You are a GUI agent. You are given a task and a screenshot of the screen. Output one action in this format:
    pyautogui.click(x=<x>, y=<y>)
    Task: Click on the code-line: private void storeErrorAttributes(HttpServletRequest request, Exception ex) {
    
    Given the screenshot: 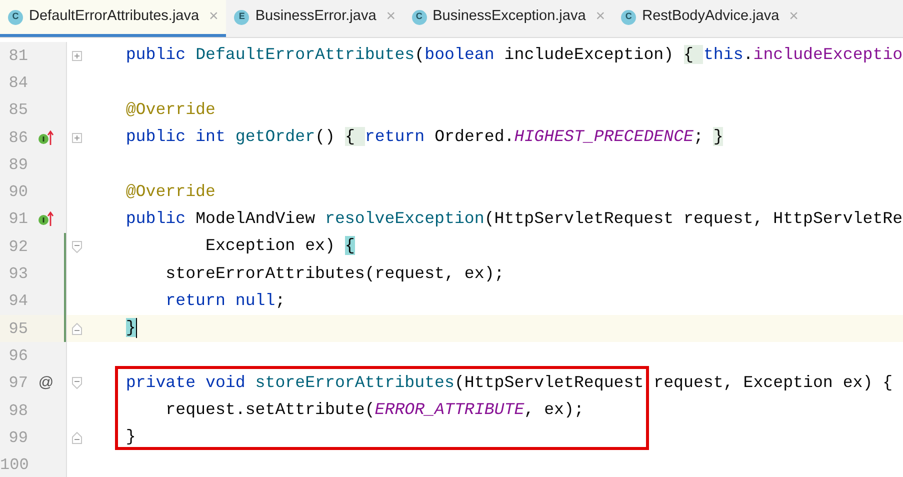 What is the action you would take?
    pyautogui.click(x=508, y=383)
    